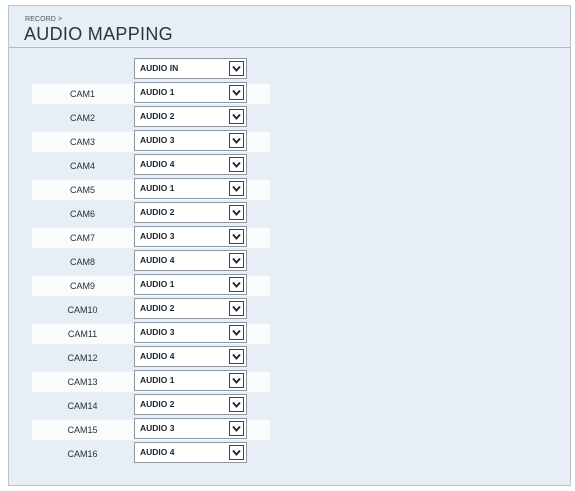  Describe the element at coordinates (82, 214) in the screenshot. I see `camera-label: CAM6` at that location.